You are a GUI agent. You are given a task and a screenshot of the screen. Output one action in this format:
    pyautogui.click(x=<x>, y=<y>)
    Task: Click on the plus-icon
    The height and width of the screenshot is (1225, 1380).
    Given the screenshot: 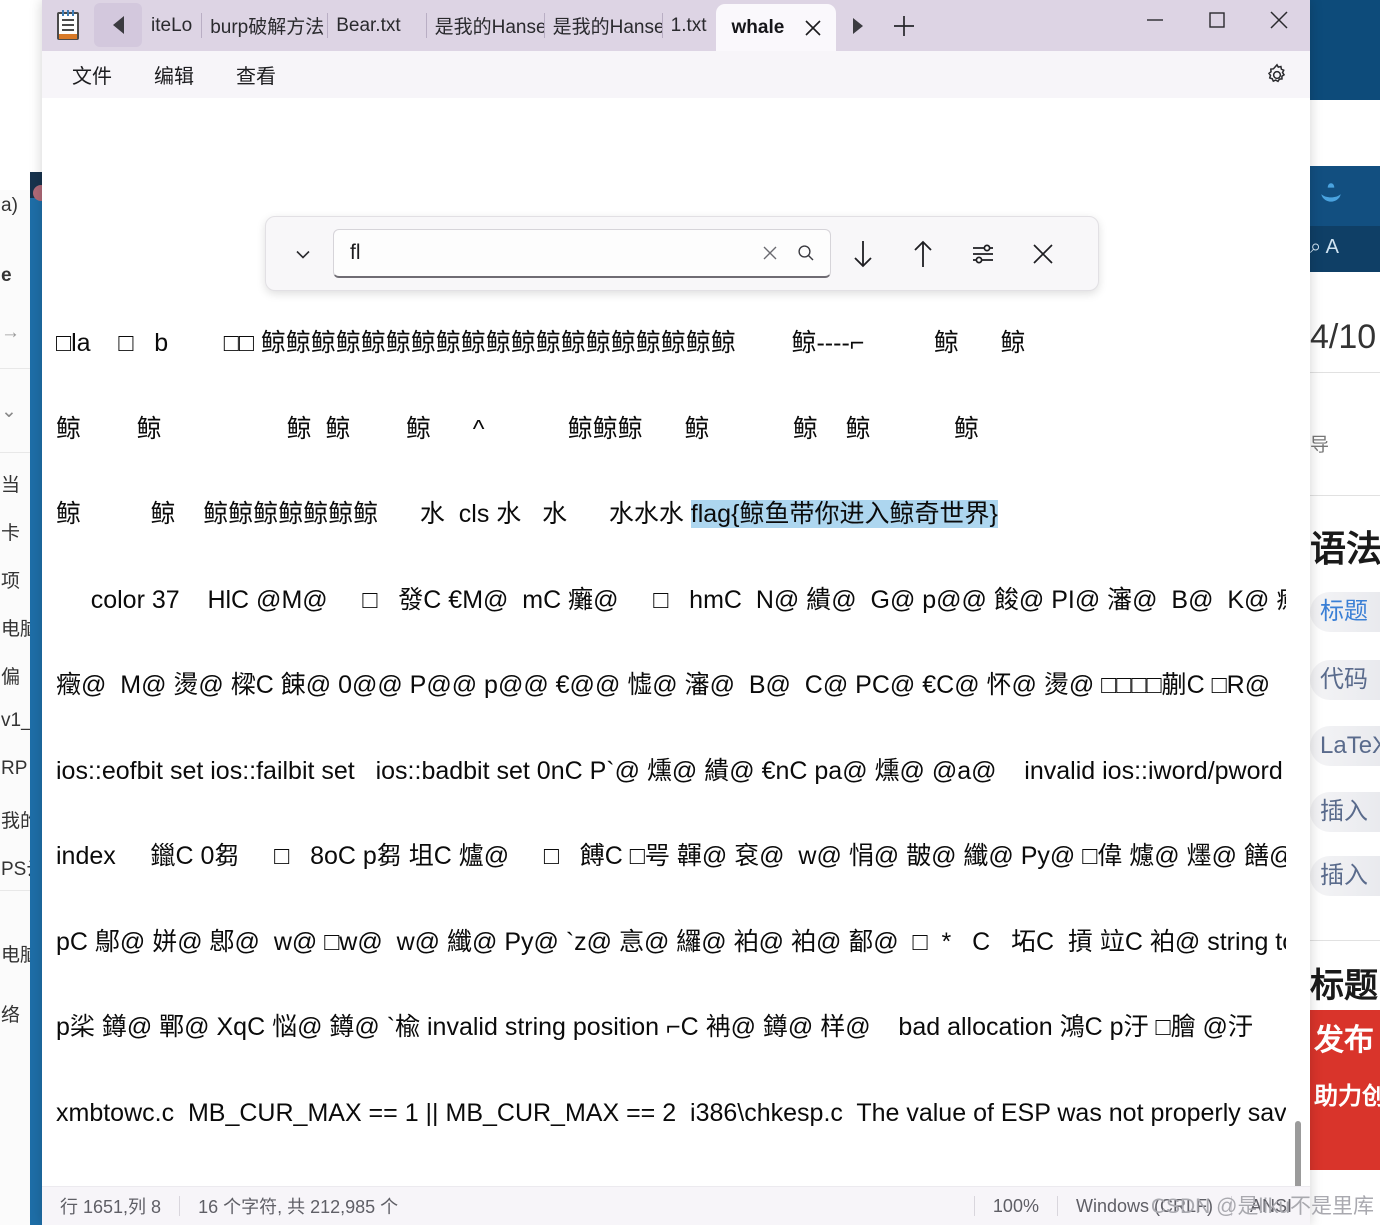 What is the action you would take?
    pyautogui.click(x=904, y=25)
    